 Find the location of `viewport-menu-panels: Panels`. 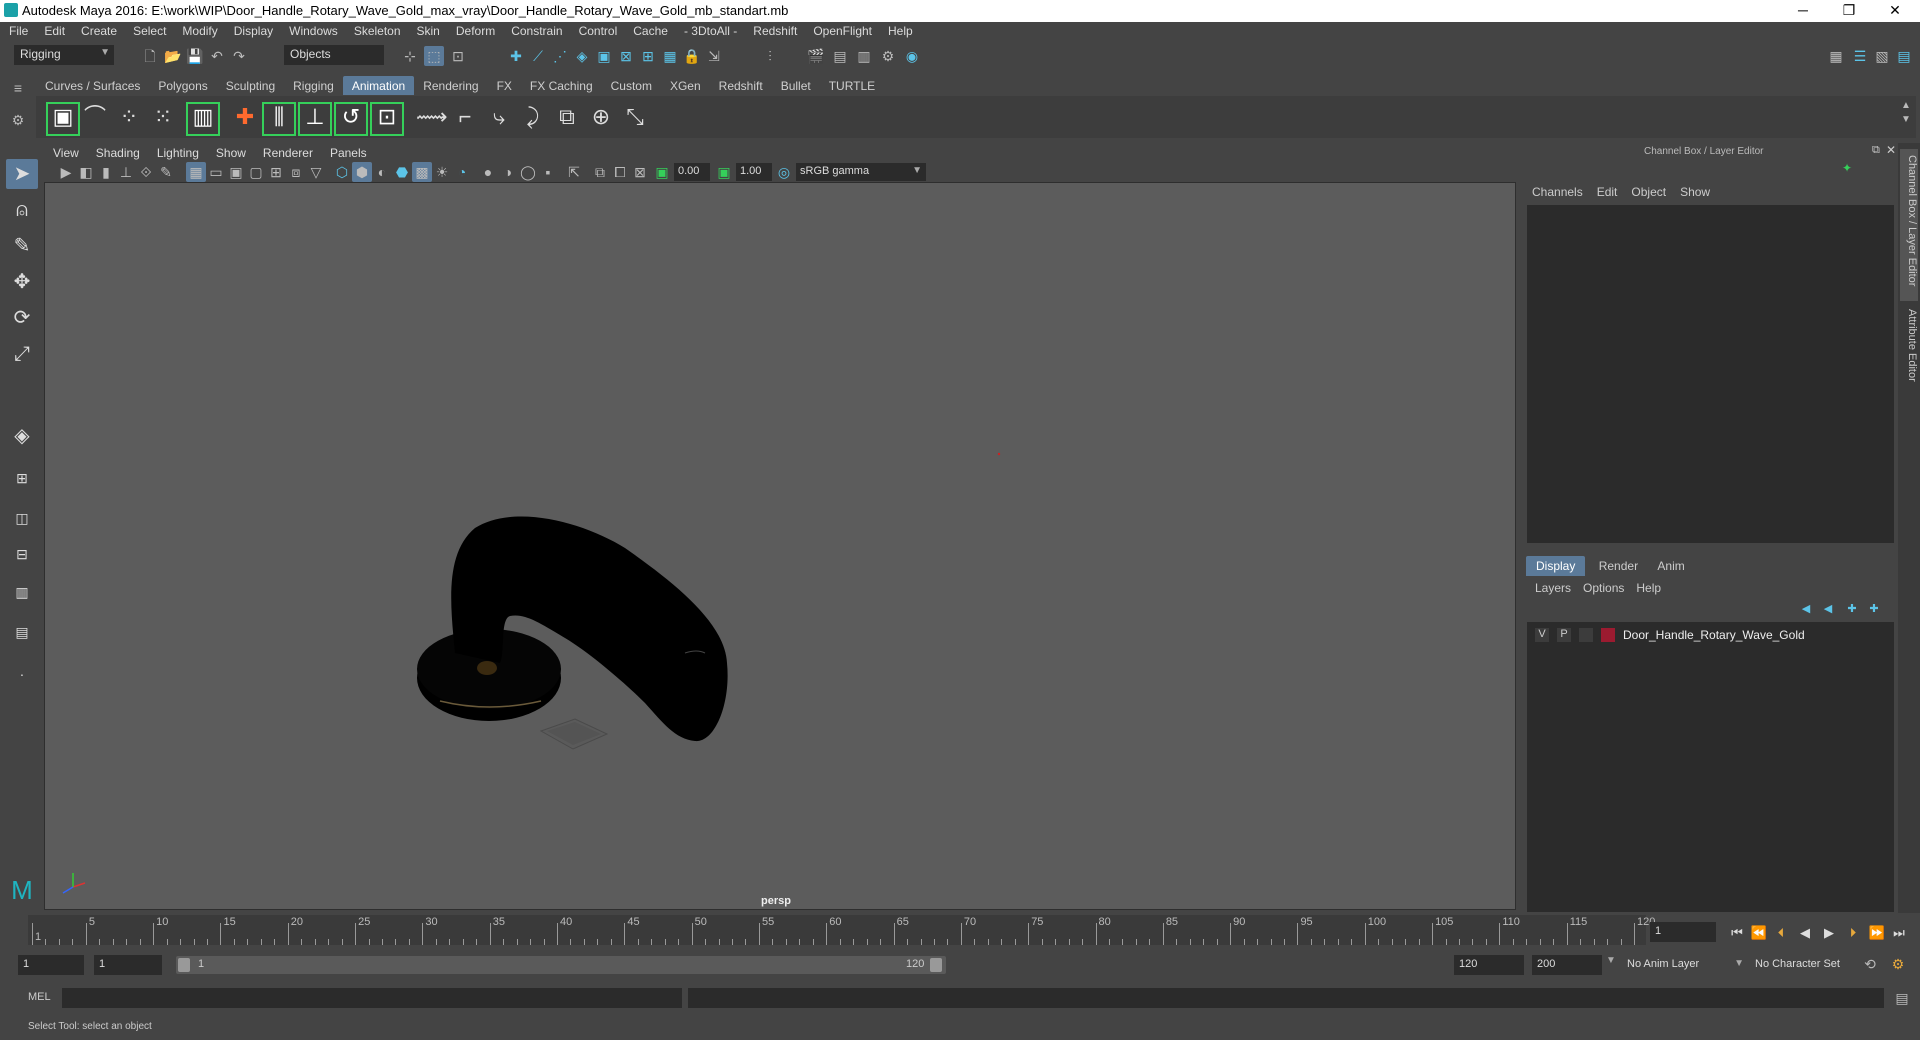

viewport-menu-panels: Panels is located at coordinates (348, 151).